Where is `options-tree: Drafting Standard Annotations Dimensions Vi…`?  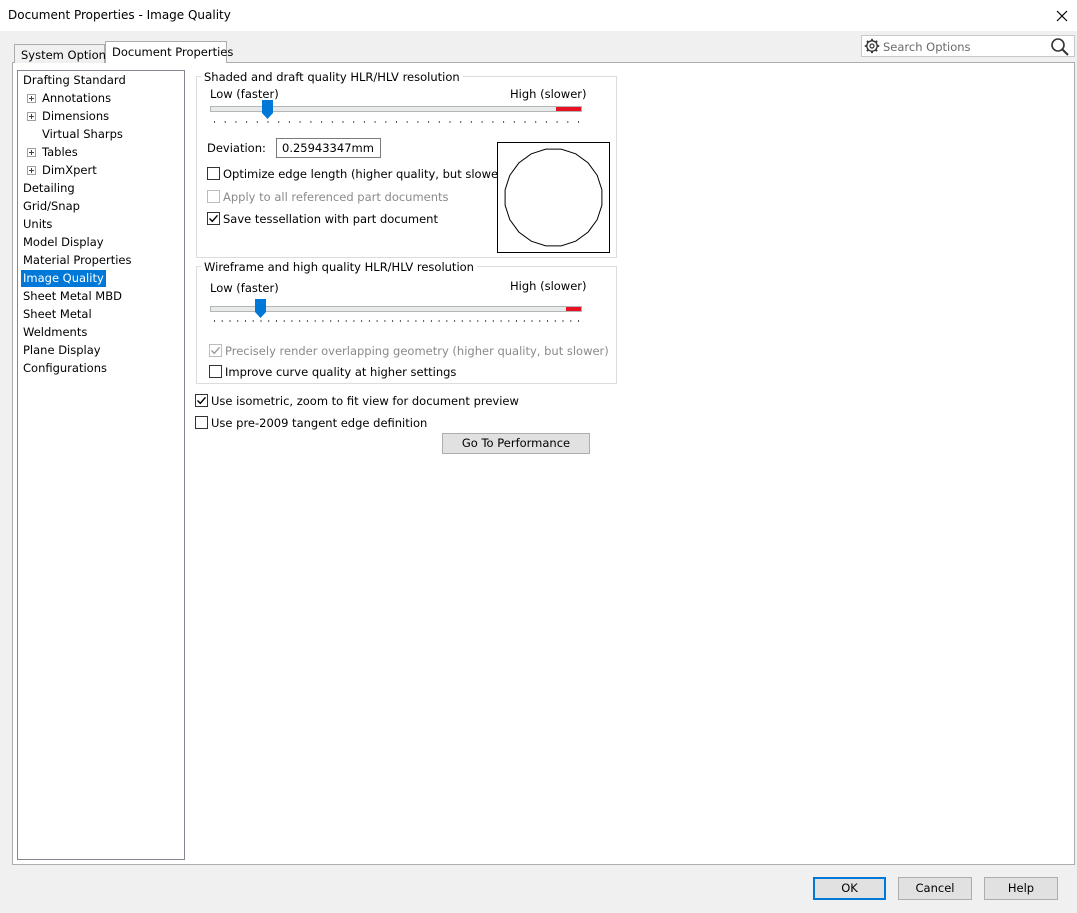 options-tree: Drafting Standard Annotations Dimensions Vi… is located at coordinates (101, 465).